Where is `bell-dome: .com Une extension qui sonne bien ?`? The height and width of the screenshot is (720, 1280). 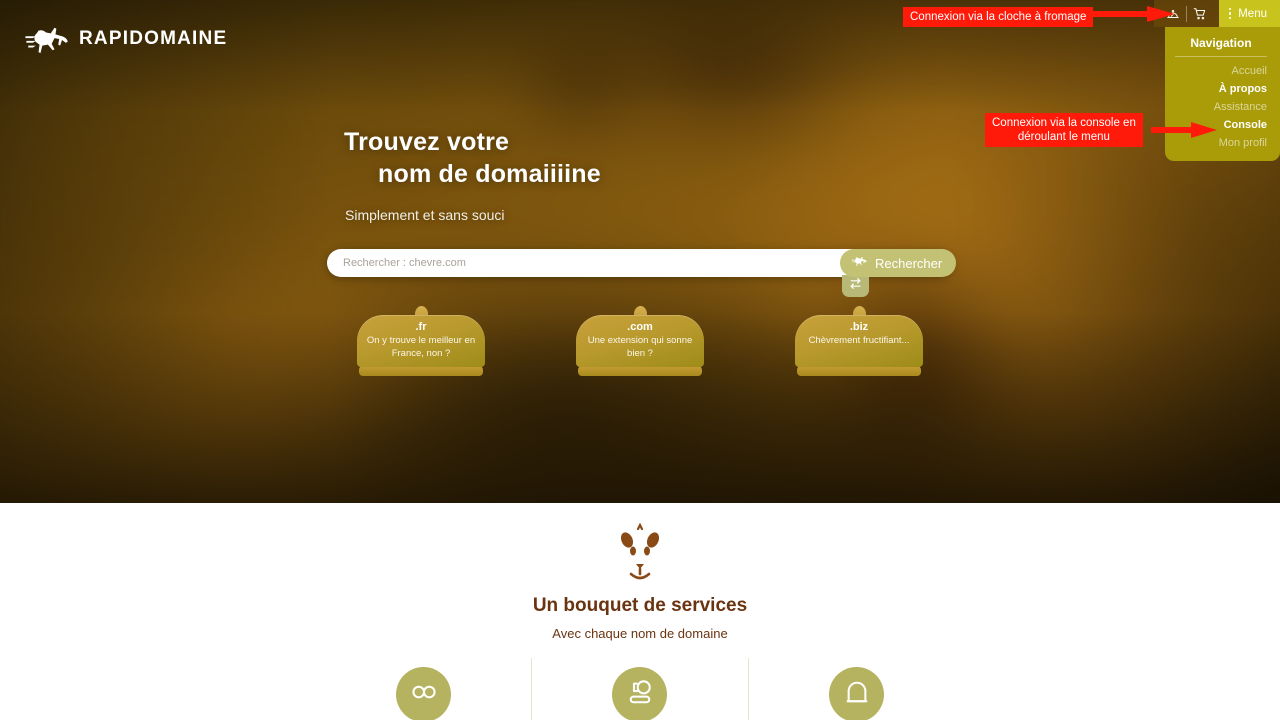 bell-dome: .com Une extension qui sonne bien ? is located at coordinates (640, 341).